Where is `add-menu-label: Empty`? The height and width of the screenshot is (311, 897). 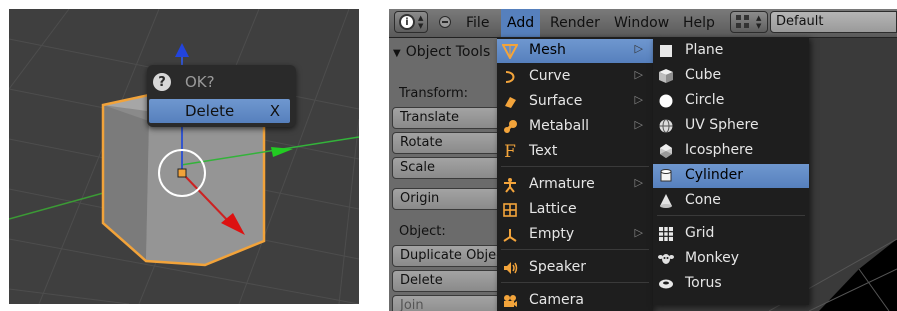
add-menu-label: Empty is located at coordinates (552, 234).